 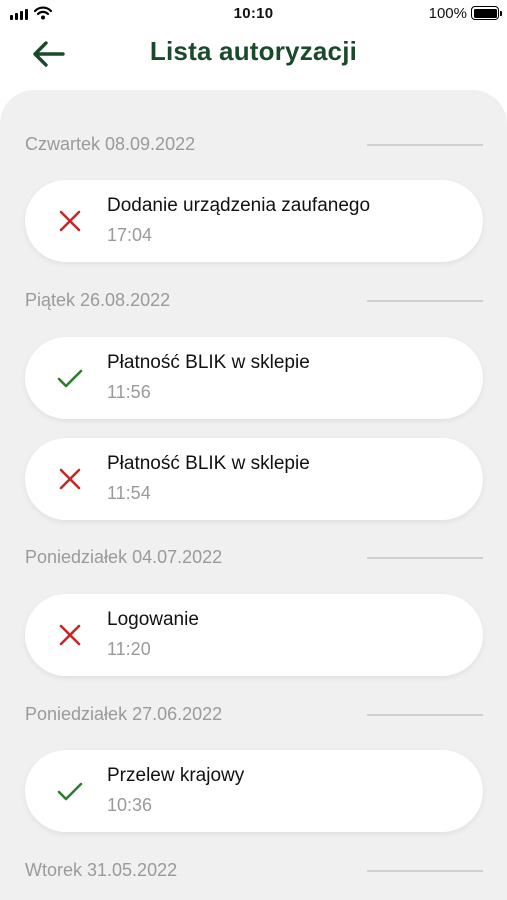 I want to click on battery-icon, so click(x=486, y=13).